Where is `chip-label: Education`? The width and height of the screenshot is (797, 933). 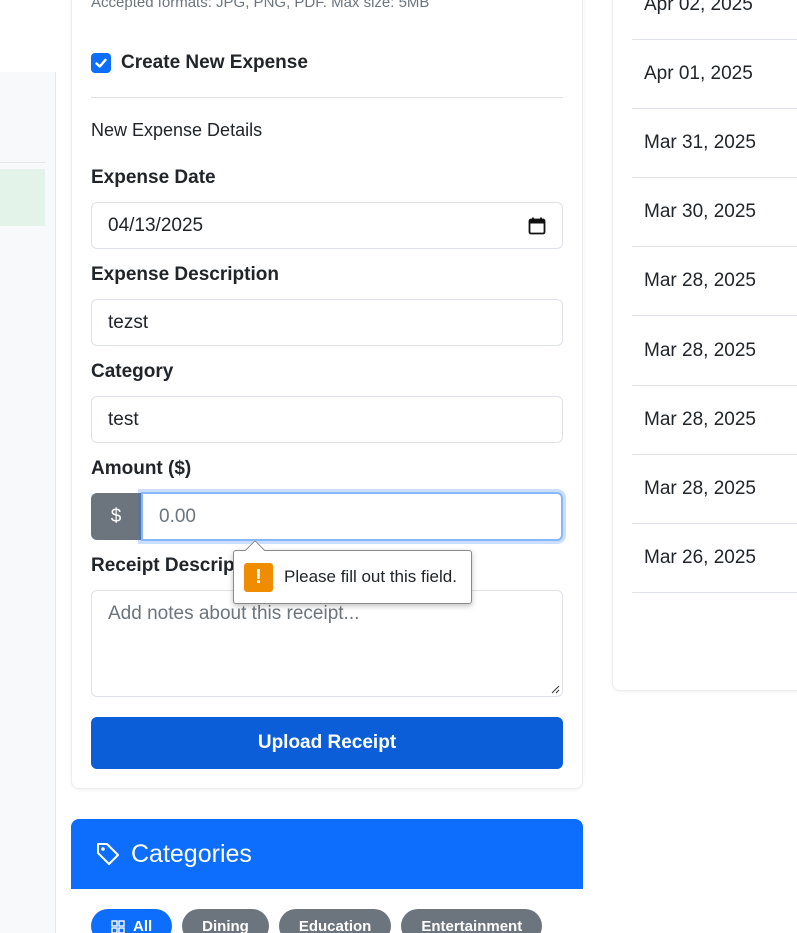 chip-label: Education is located at coordinates (335, 925).